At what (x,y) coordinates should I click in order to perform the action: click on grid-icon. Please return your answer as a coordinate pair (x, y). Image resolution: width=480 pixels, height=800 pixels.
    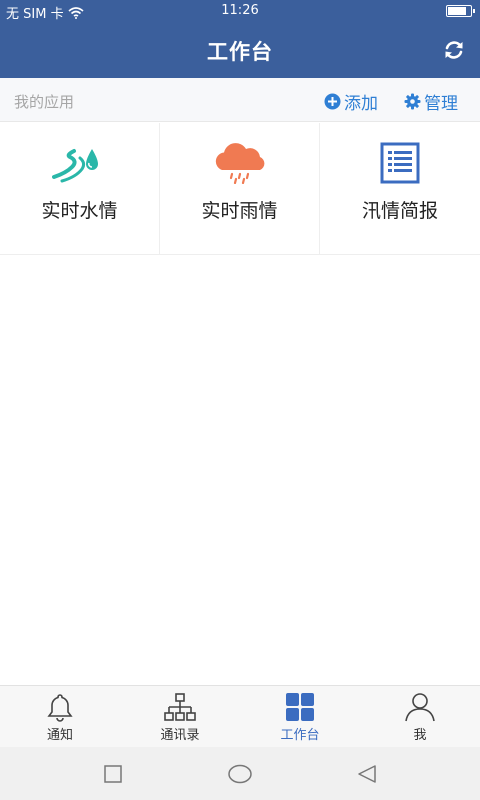
    Looking at the image, I should click on (300, 707).